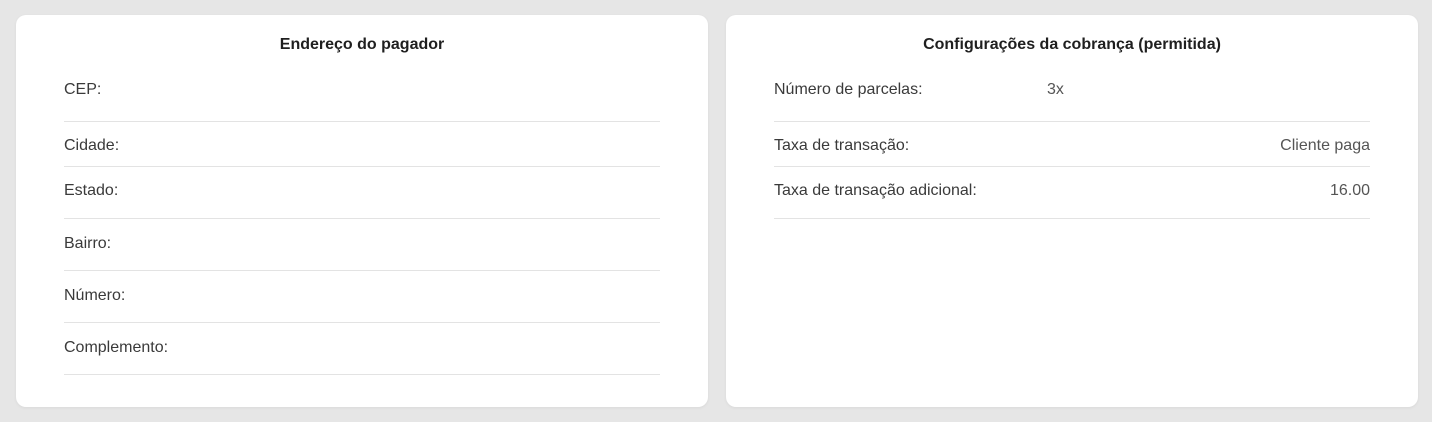  What do you see at coordinates (875, 190) in the screenshot?
I see `additional-fee-label: Taxa de transação adicional:` at bounding box center [875, 190].